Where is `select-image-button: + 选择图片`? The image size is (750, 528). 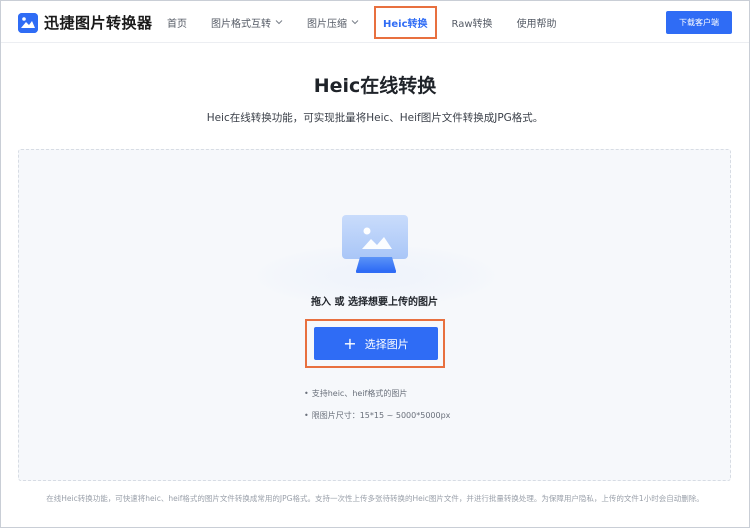
select-image-button: + 选择图片 is located at coordinates (376, 343).